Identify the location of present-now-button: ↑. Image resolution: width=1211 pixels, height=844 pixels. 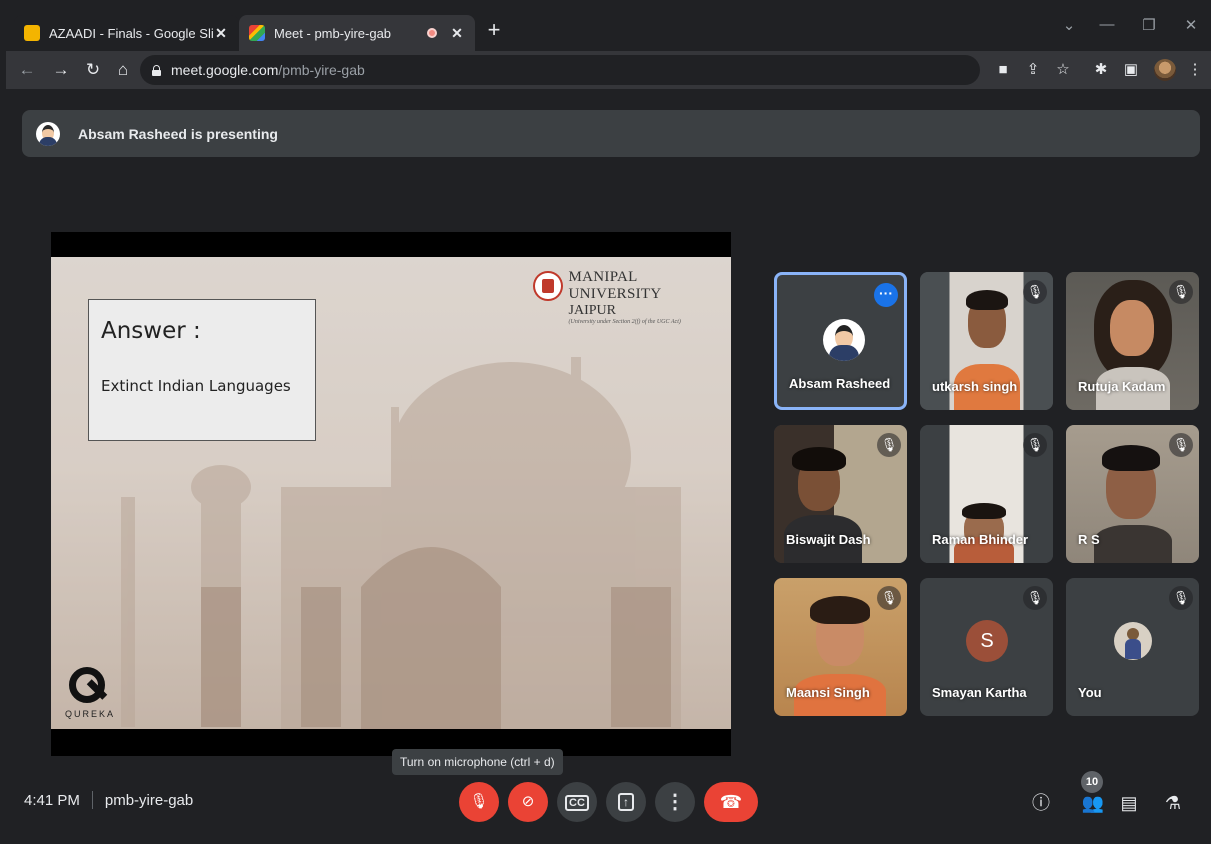
(626, 802).